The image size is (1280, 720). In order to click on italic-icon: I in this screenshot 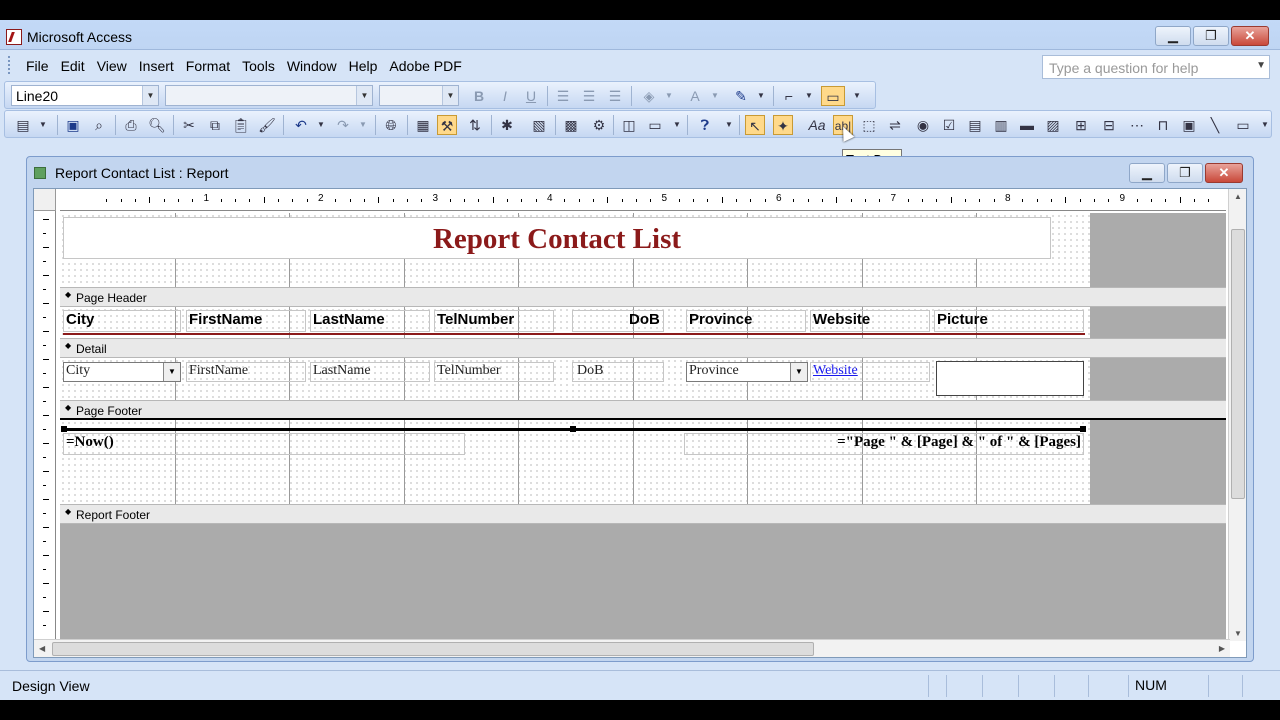, I will do `click(505, 96)`.